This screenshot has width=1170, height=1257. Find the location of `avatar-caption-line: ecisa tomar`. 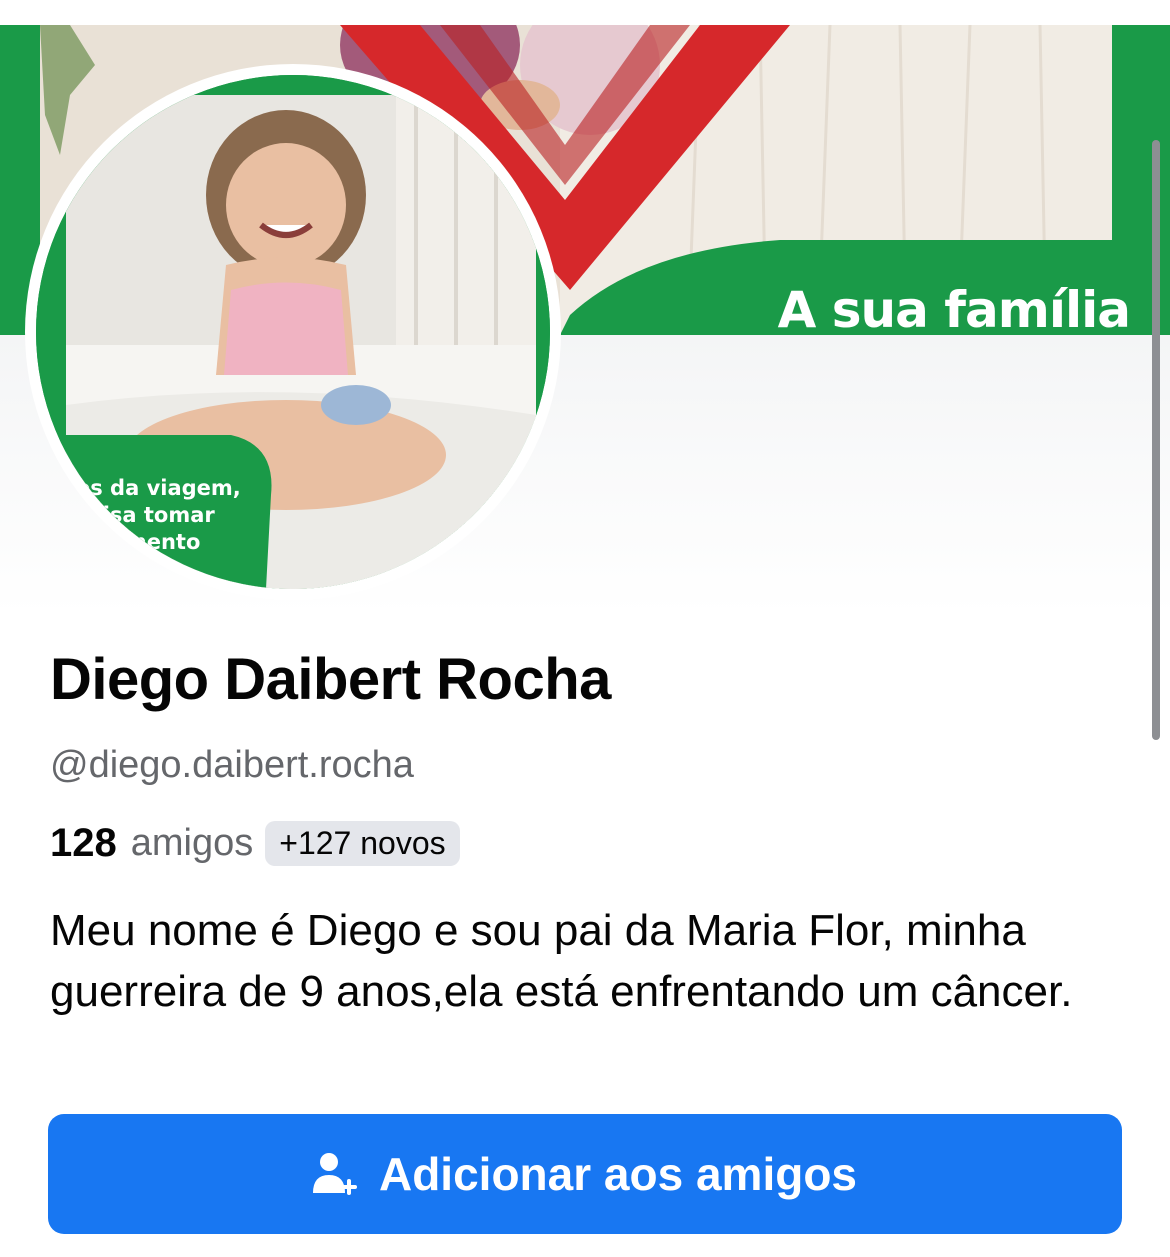

avatar-caption-line: ecisa tomar is located at coordinates (145, 515).